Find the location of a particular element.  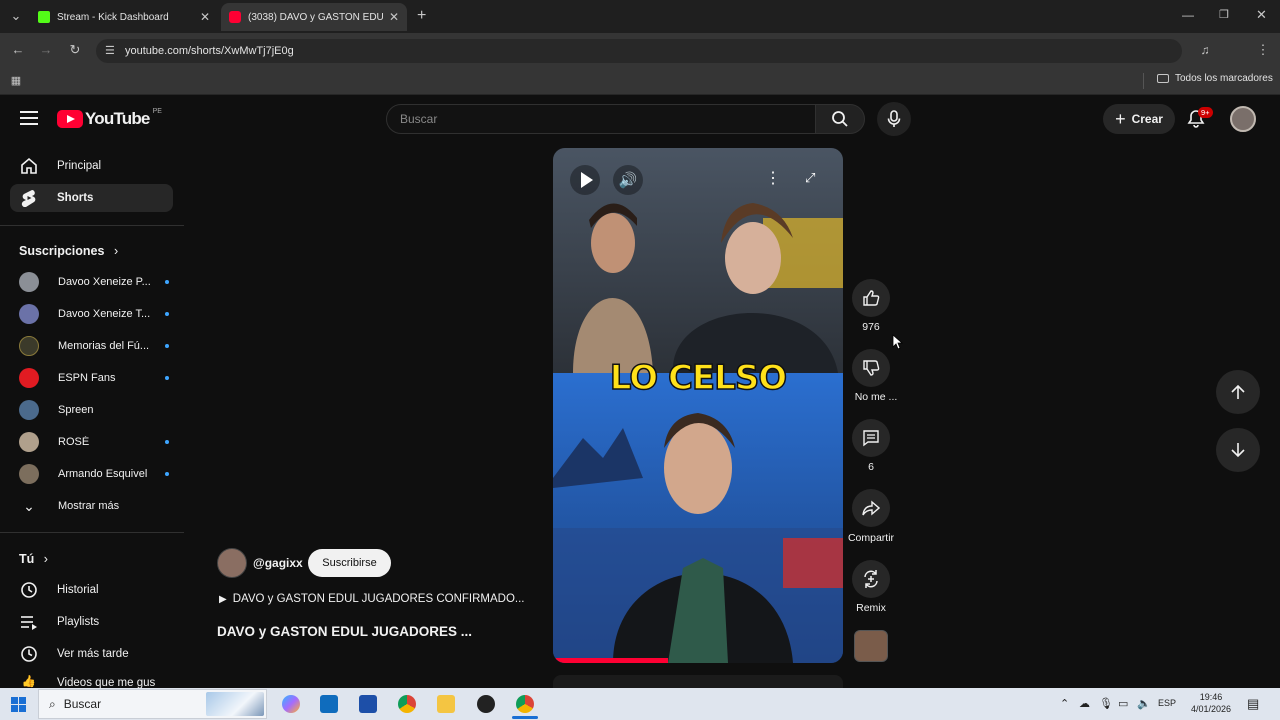

tab-kick: Stream - Kick Dashboard ✕ is located at coordinates (124, 17).